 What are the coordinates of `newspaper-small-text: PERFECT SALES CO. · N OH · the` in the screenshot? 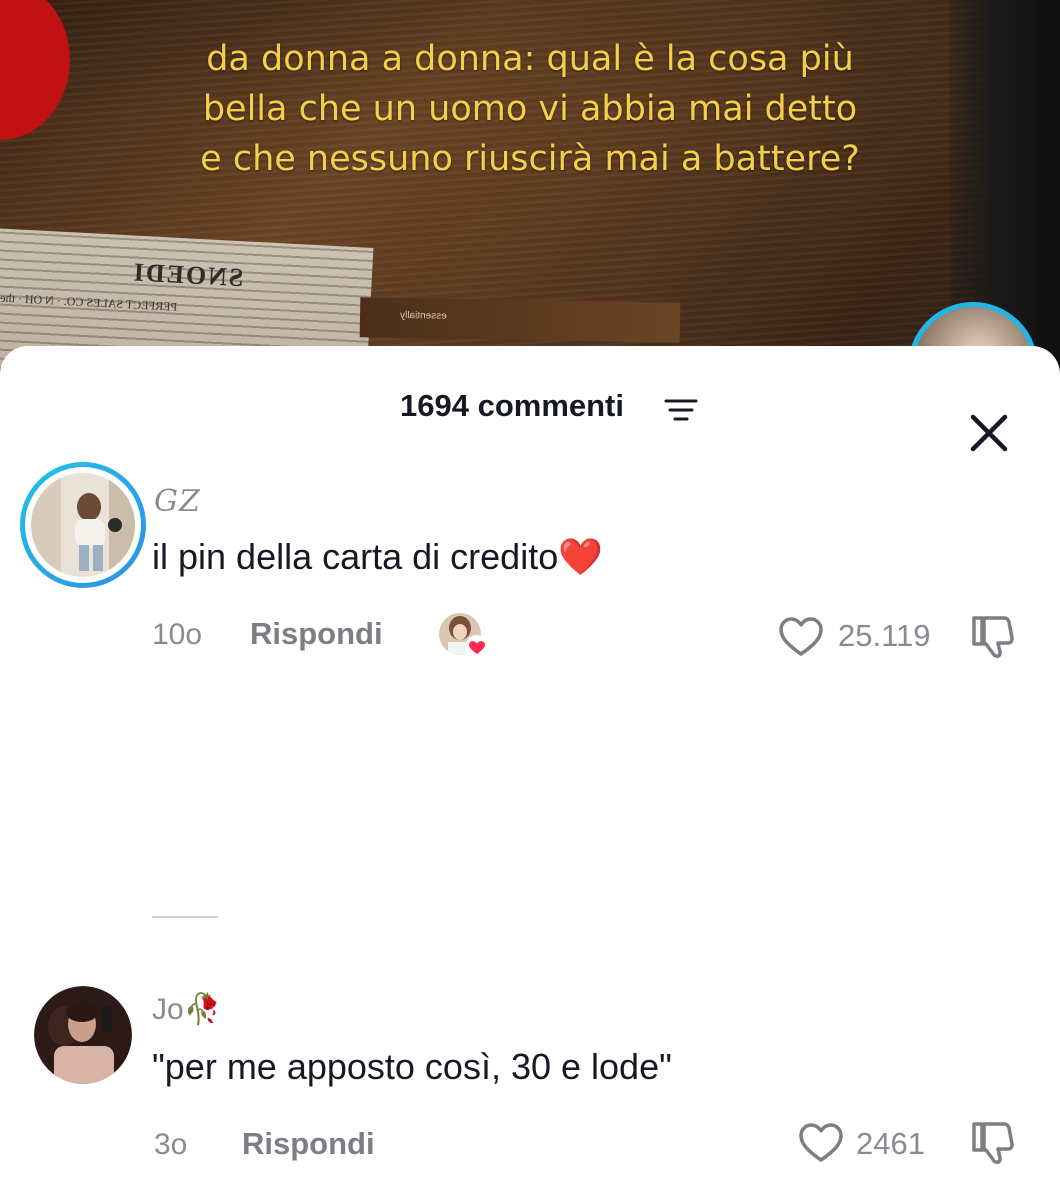 It's located at (89, 302).